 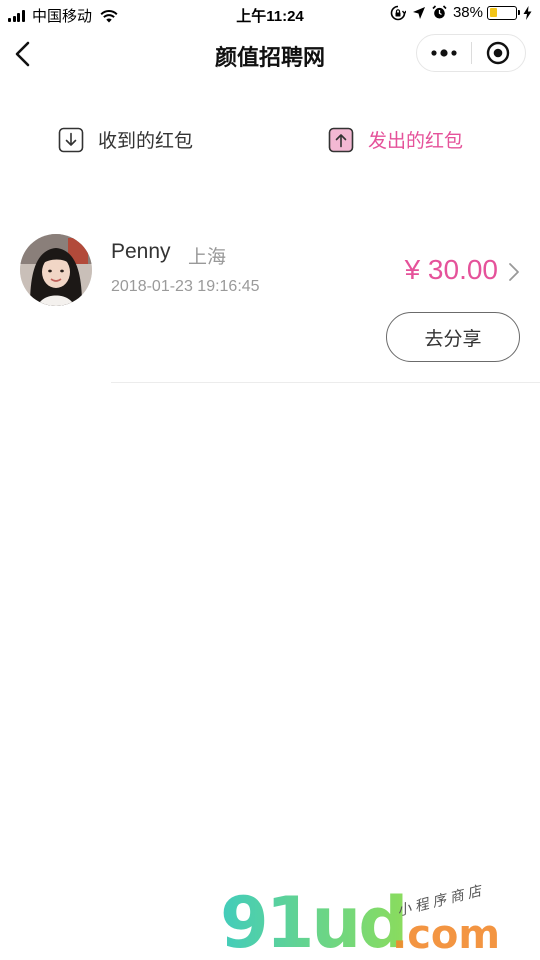 I want to click on download-box-icon, so click(x=71, y=139).